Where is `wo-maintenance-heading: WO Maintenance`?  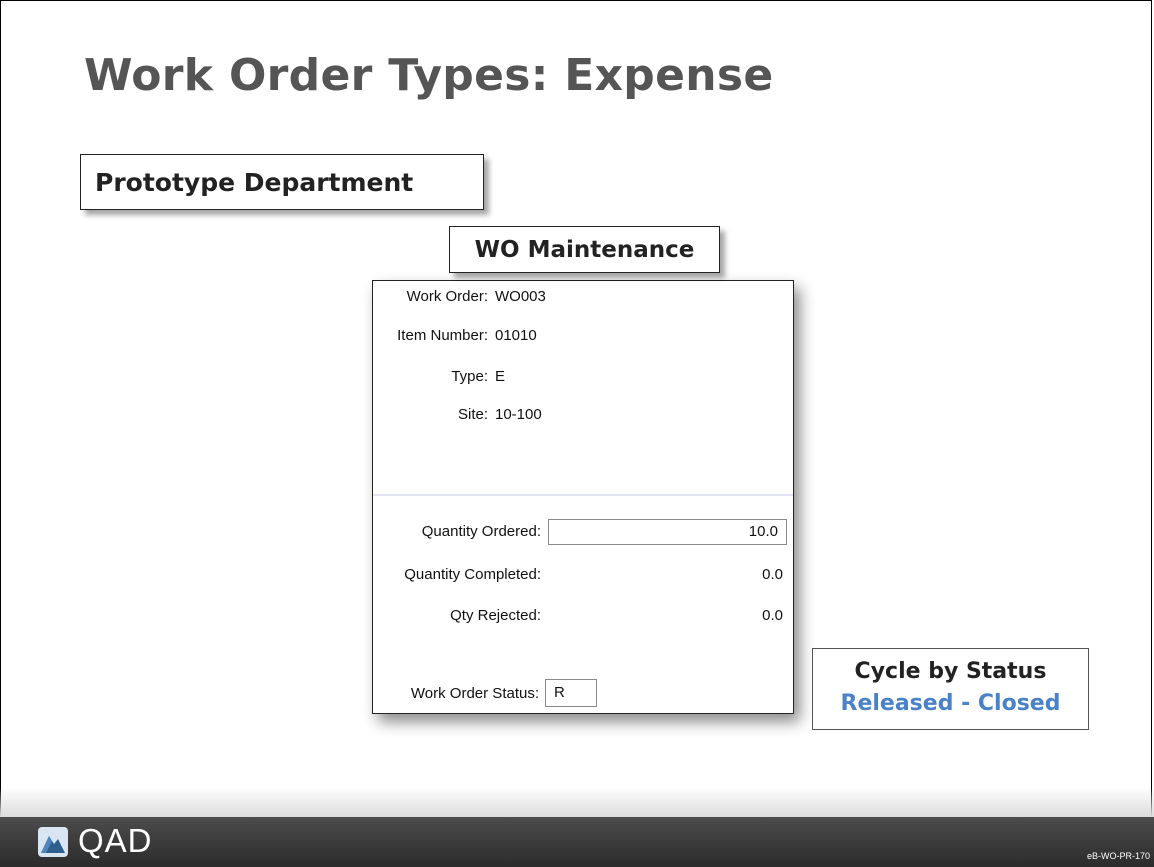 wo-maintenance-heading: WO Maintenance is located at coordinates (584, 249).